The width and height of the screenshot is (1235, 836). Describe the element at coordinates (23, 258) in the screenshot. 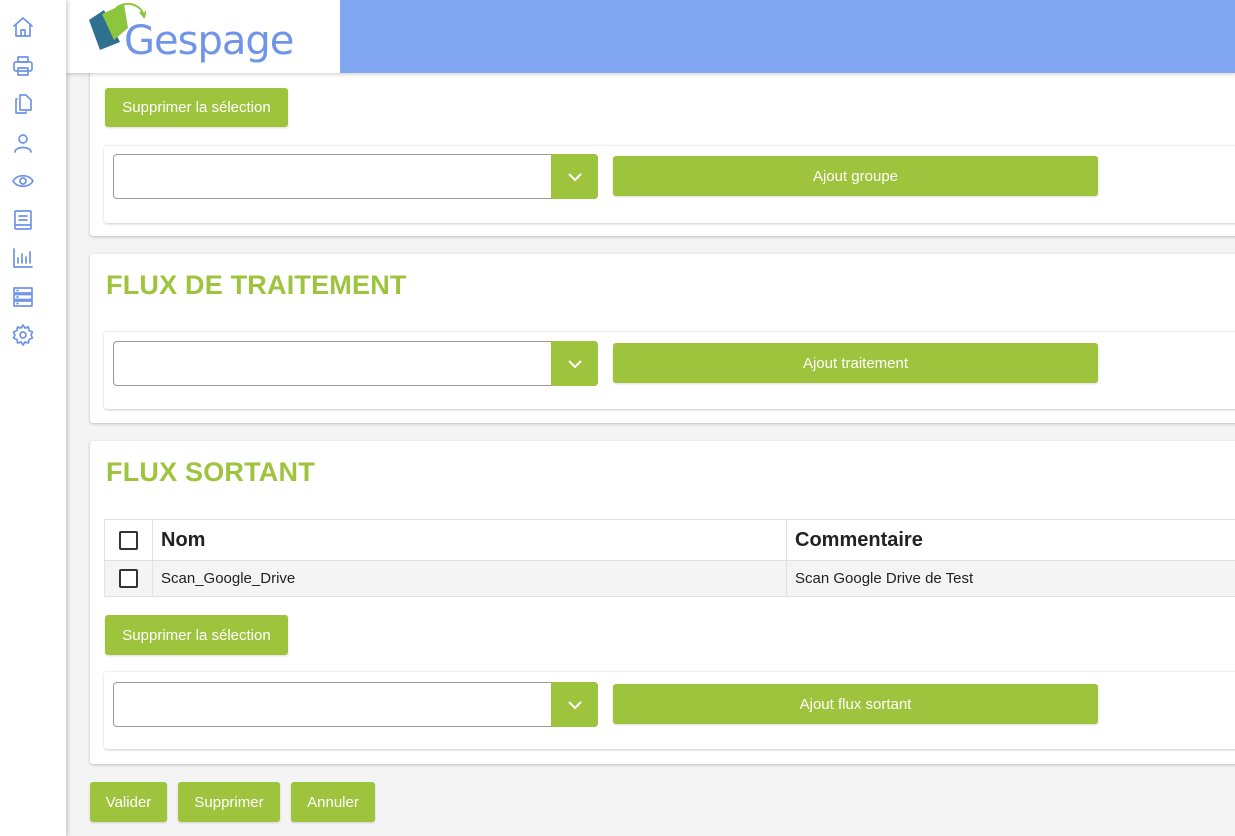

I see `bar-chart-icon` at that location.